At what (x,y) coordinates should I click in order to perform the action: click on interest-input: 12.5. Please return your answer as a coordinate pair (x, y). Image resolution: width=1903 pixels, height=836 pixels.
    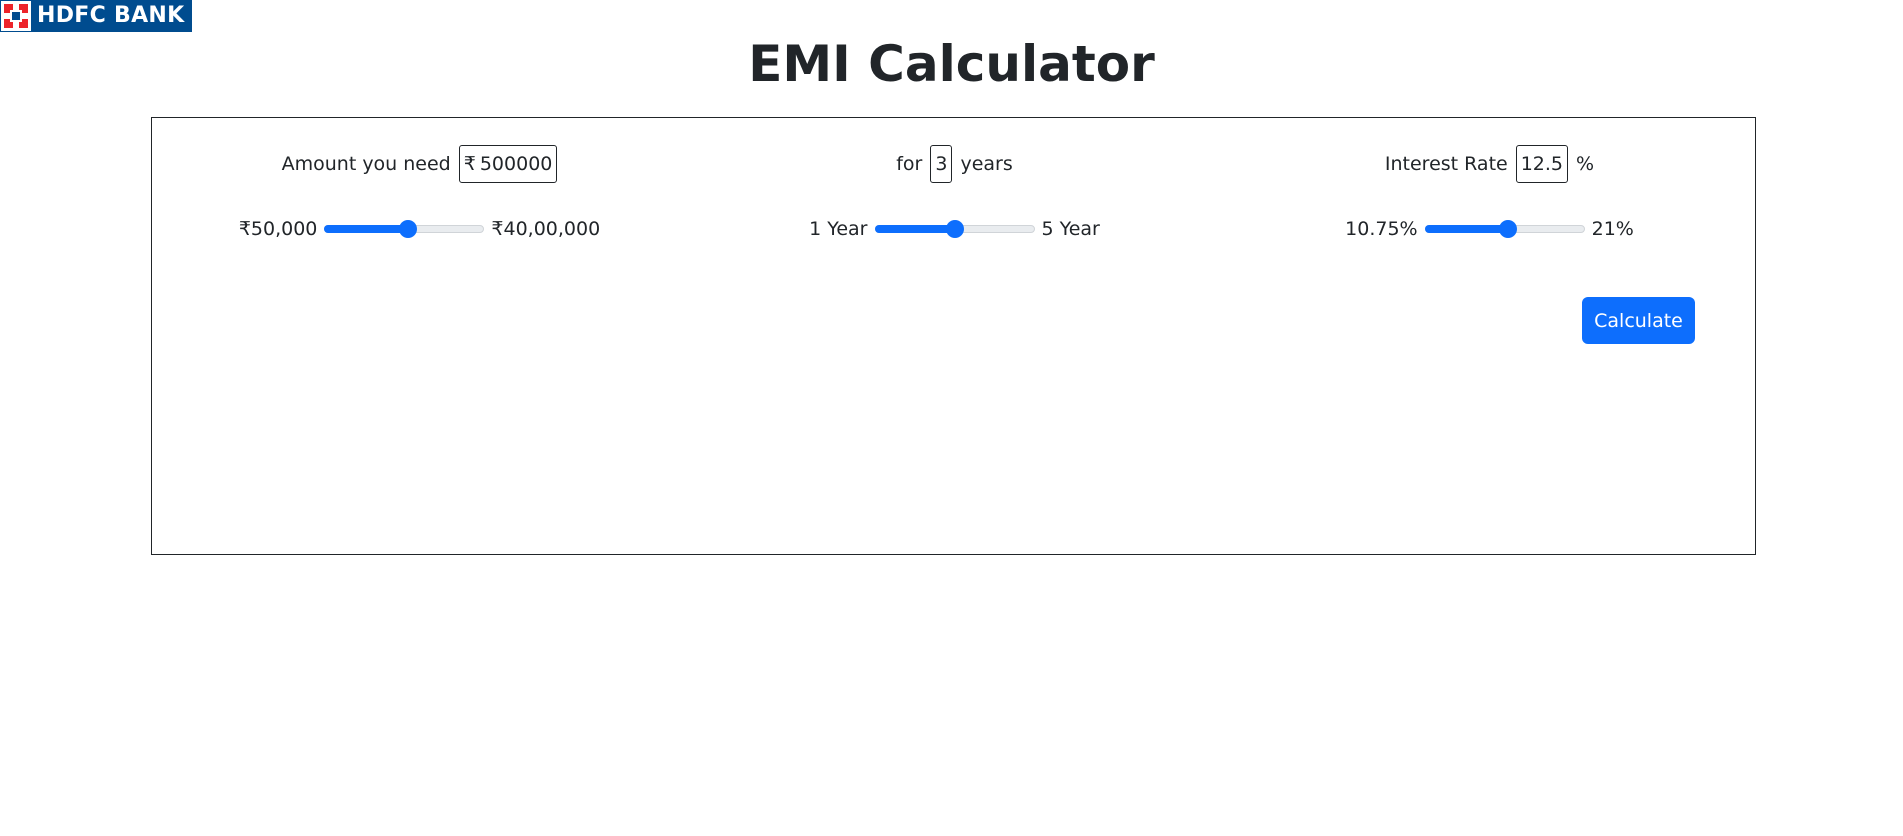
    Looking at the image, I should click on (1542, 164).